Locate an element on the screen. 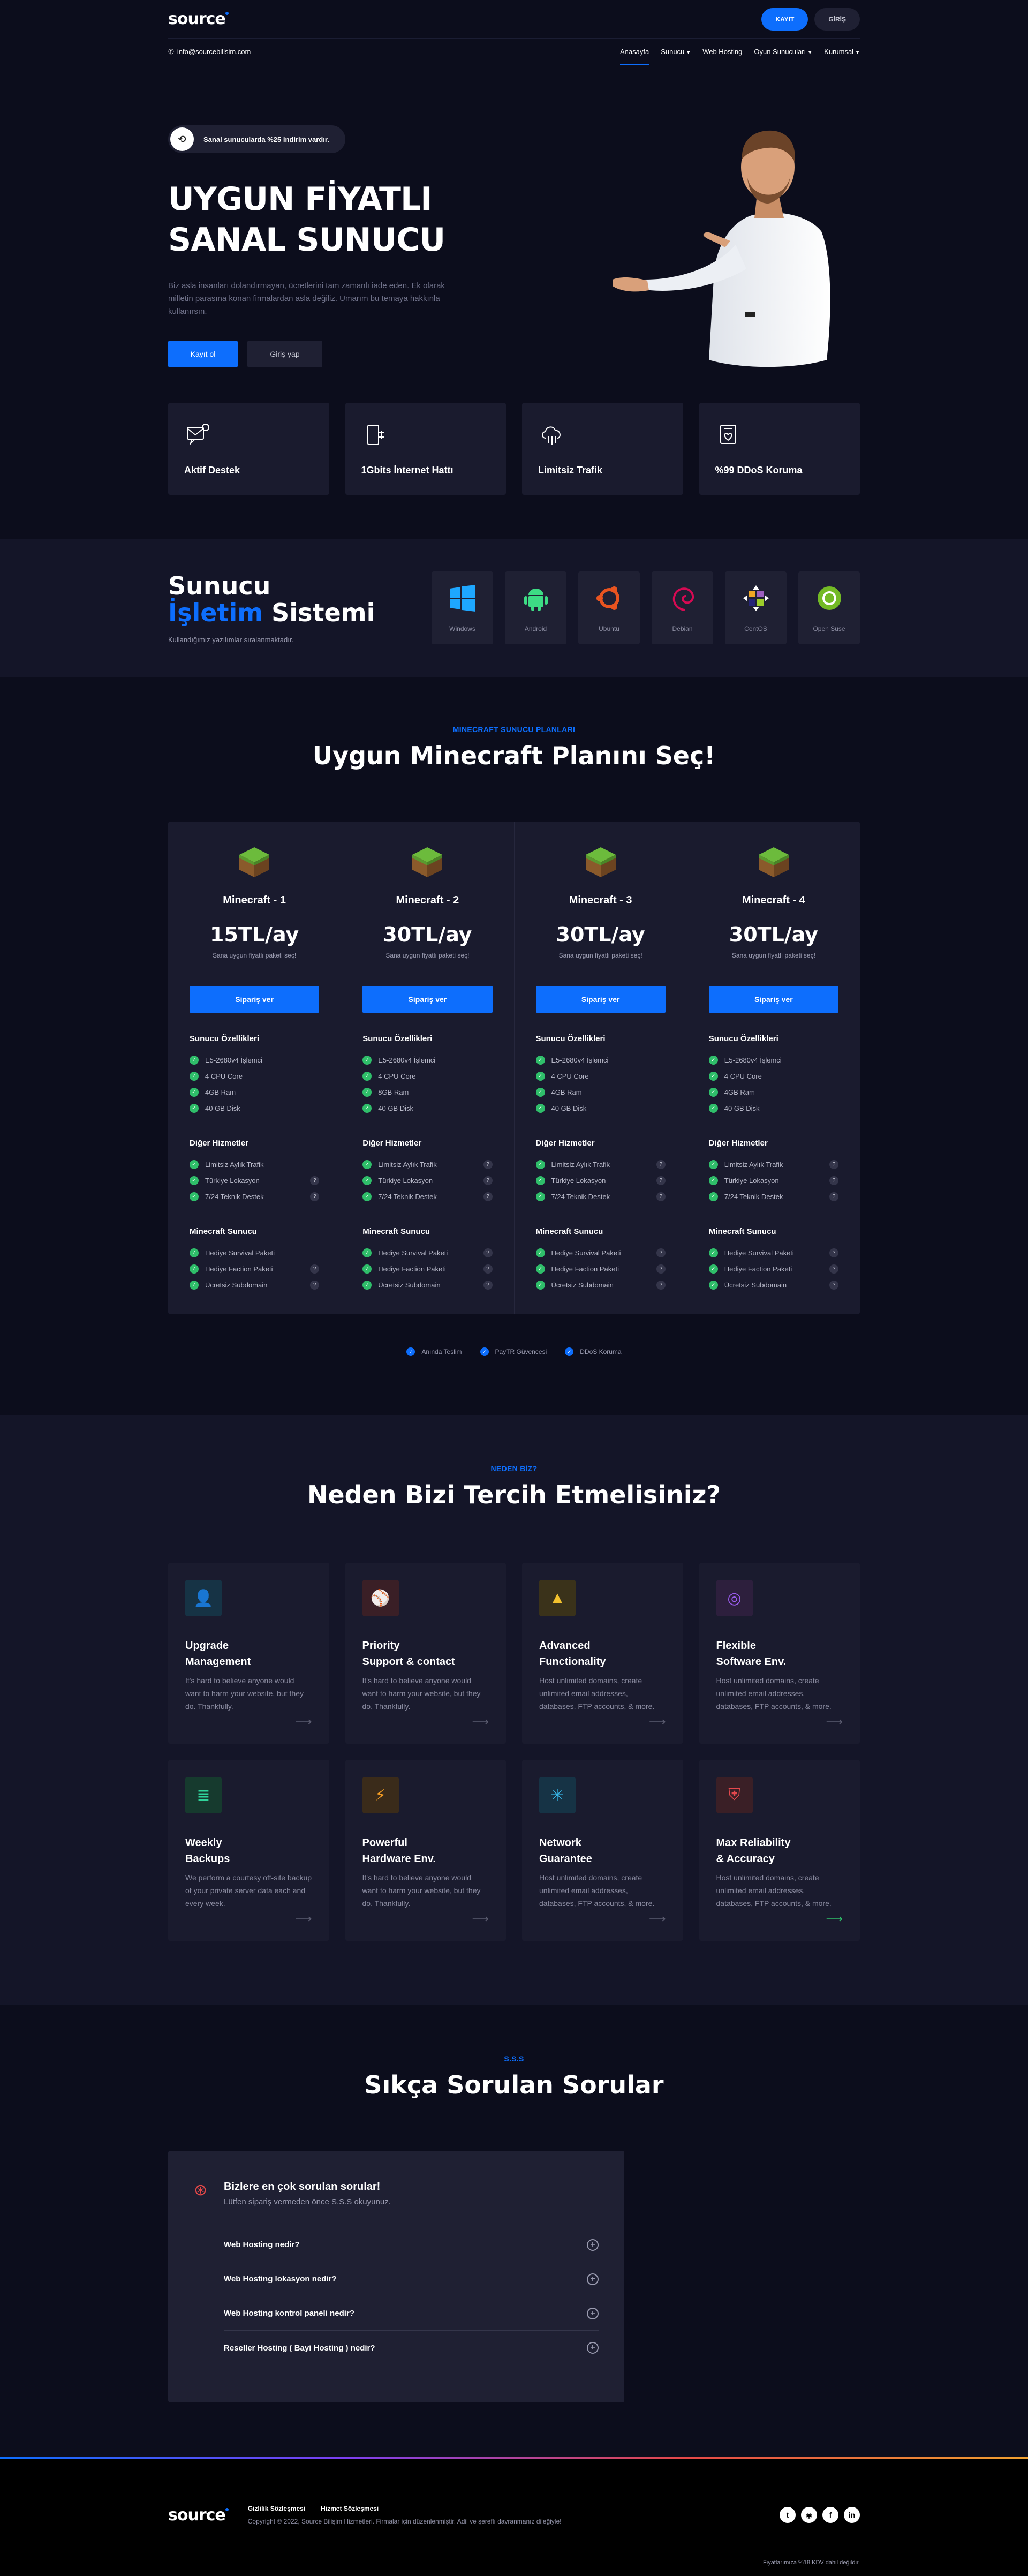 The width and height of the screenshot is (1028, 2576). contact-email: ✆ info@sourcebilisim.com is located at coordinates (209, 52).